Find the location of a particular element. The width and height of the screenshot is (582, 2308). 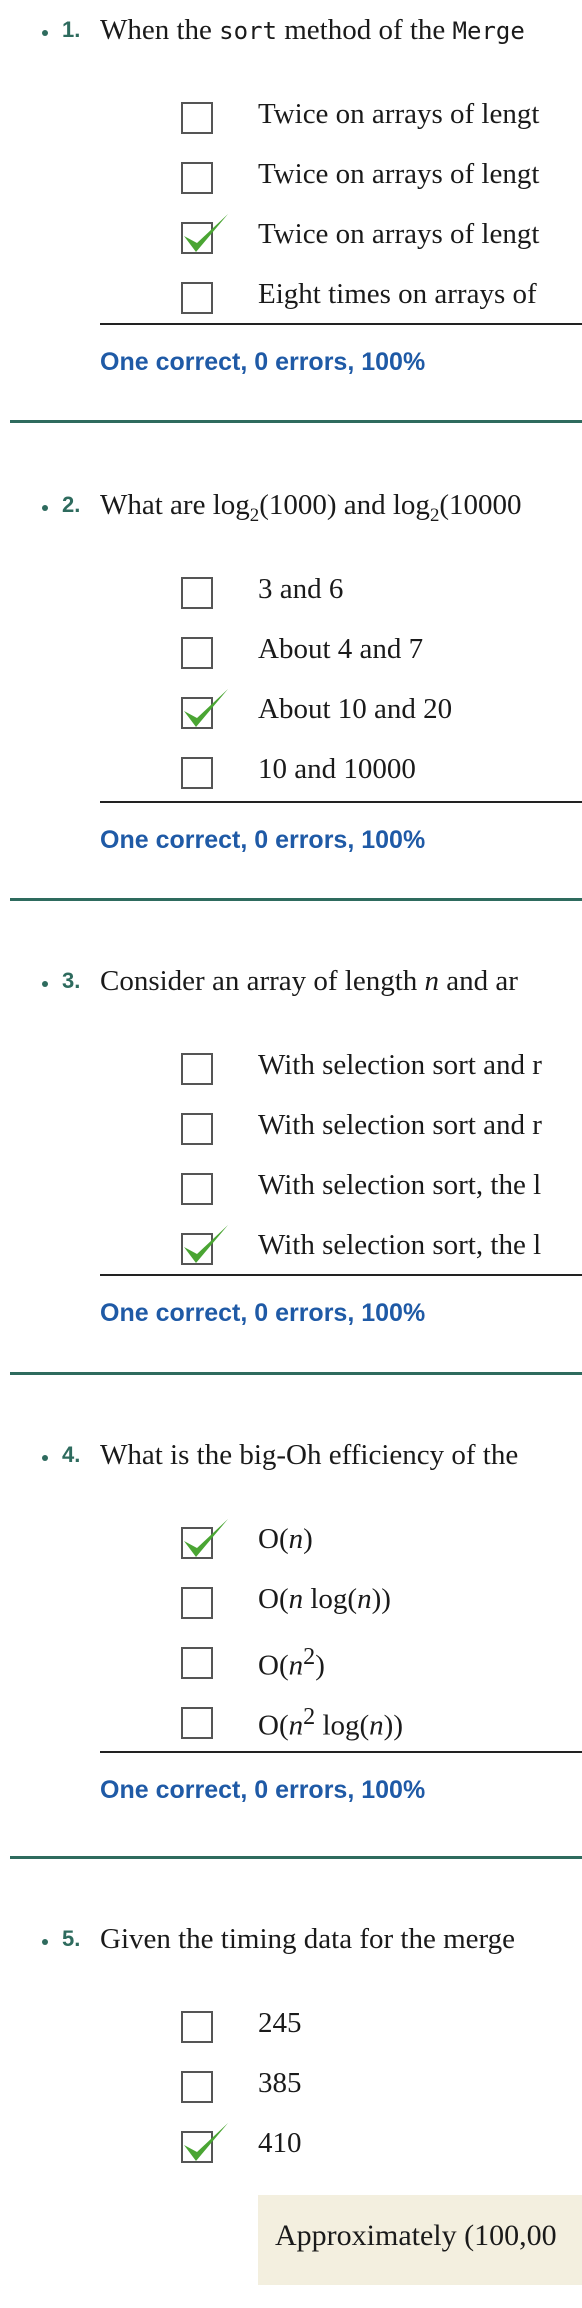

answer-option: Eight times on arrays of is located at coordinates (291, 302).